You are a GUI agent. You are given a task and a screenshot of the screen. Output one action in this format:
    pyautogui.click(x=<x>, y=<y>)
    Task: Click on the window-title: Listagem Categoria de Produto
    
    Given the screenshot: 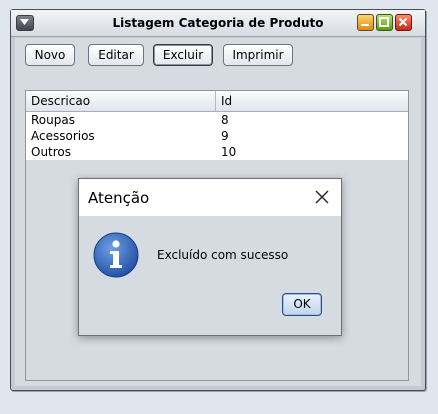 What is the action you would take?
    pyautogui.click(x=218, y=23)
    